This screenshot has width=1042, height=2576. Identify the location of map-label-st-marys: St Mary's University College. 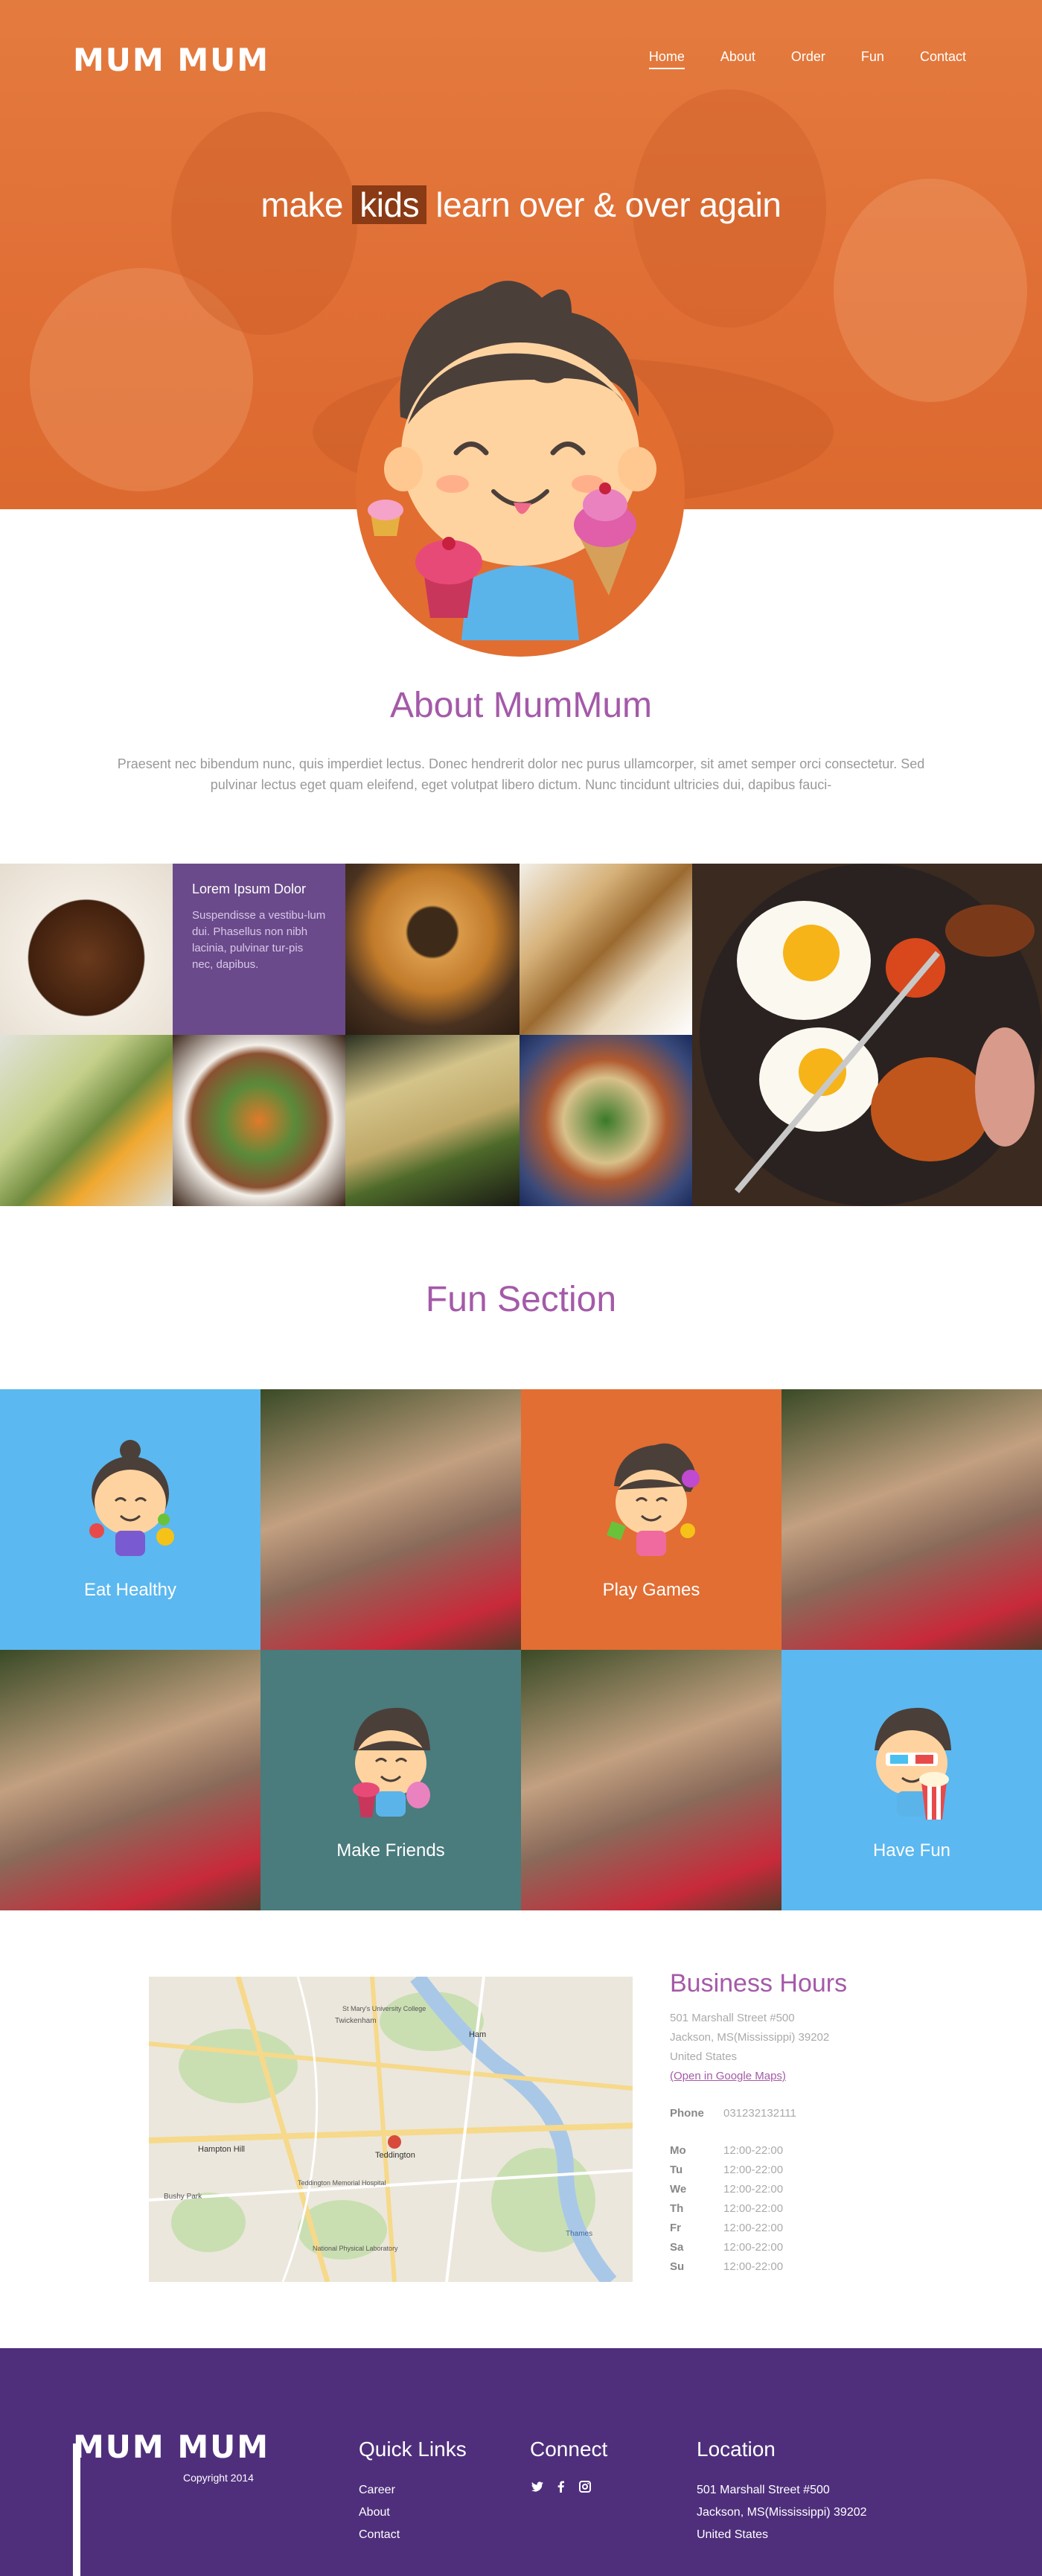
(384, 2008).